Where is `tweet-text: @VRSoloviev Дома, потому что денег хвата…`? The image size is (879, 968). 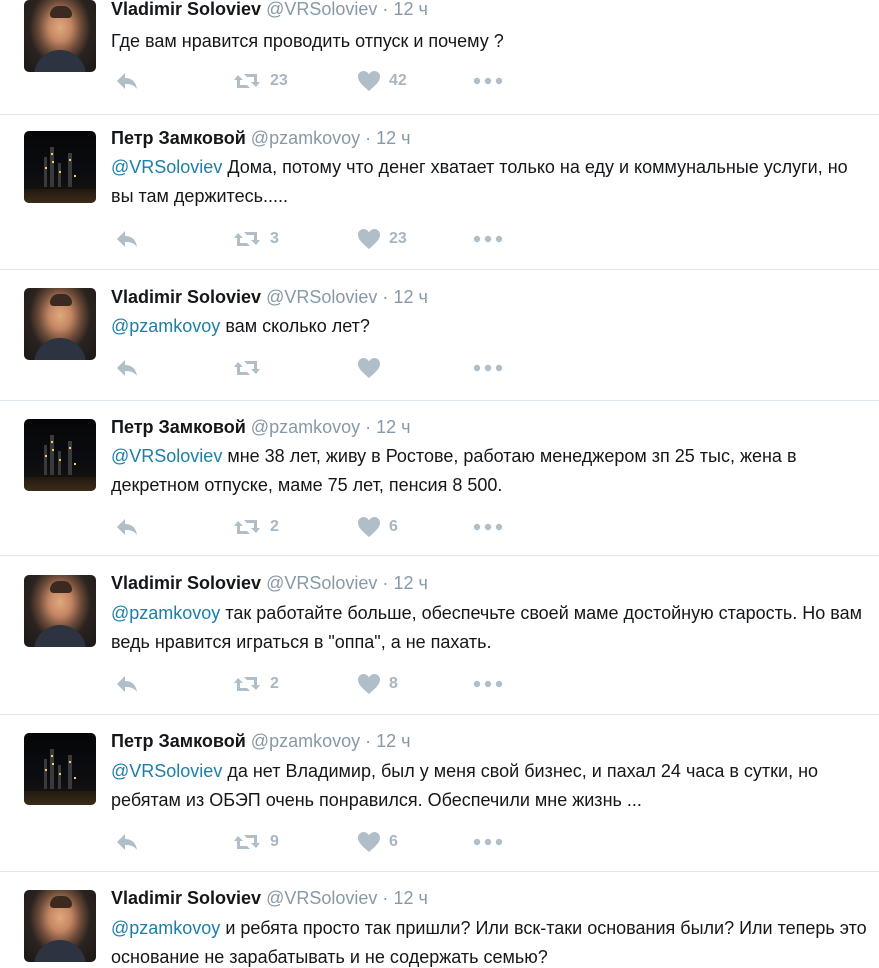
tweet-text: @VRSoloviev Дома, потому что денег хвата… is located at coordinates (491, 182).